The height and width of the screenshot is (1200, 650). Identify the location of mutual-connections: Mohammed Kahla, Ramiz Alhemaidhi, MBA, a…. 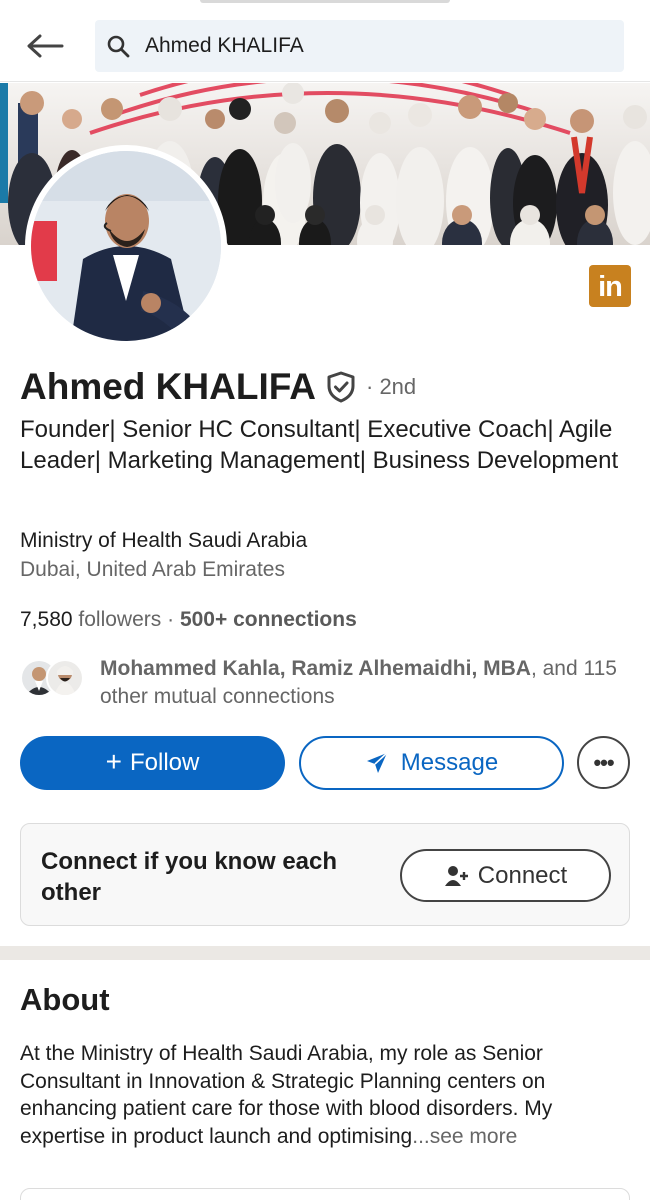
(325, 683).